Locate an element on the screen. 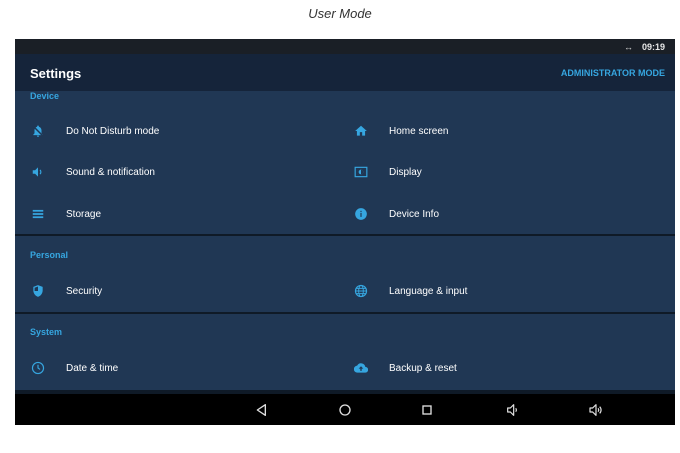 The width and height of the screenshot is (680, 453). arrows-left-right-icon: ↔ is located at coordinates (628, 46).